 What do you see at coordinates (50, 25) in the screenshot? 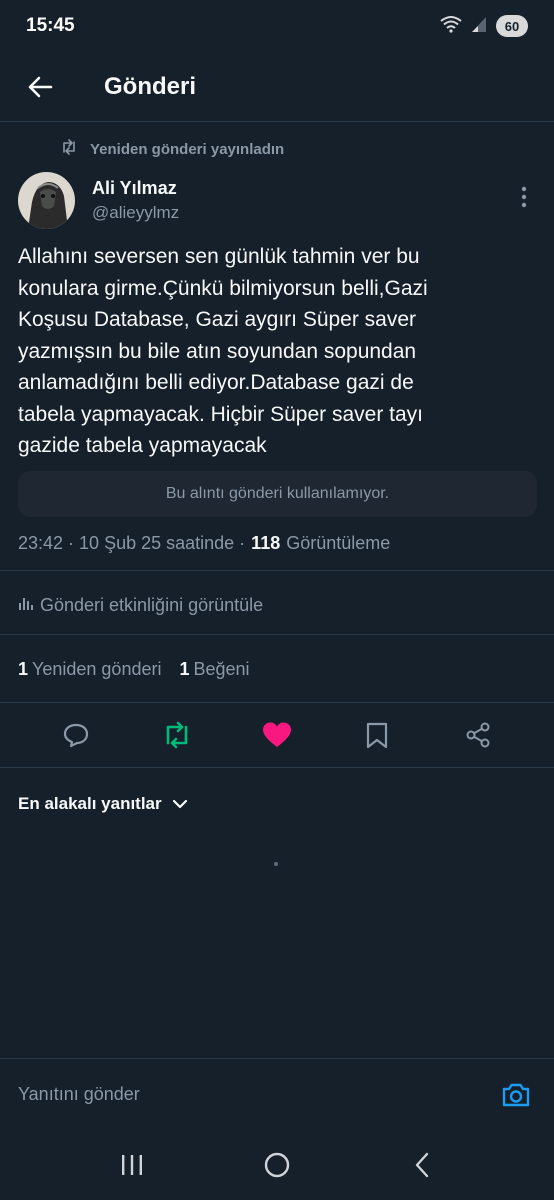
I see `status-time: 15:45` at bounding box center [50, 25].